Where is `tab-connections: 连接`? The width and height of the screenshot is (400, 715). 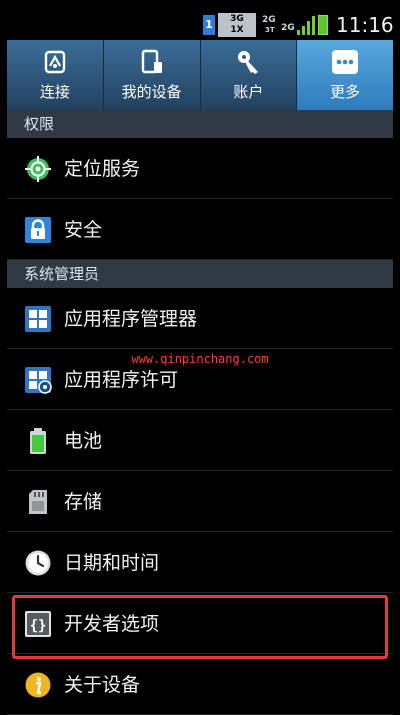 tab-connections: 连接 is located at coordinates (55, 75).